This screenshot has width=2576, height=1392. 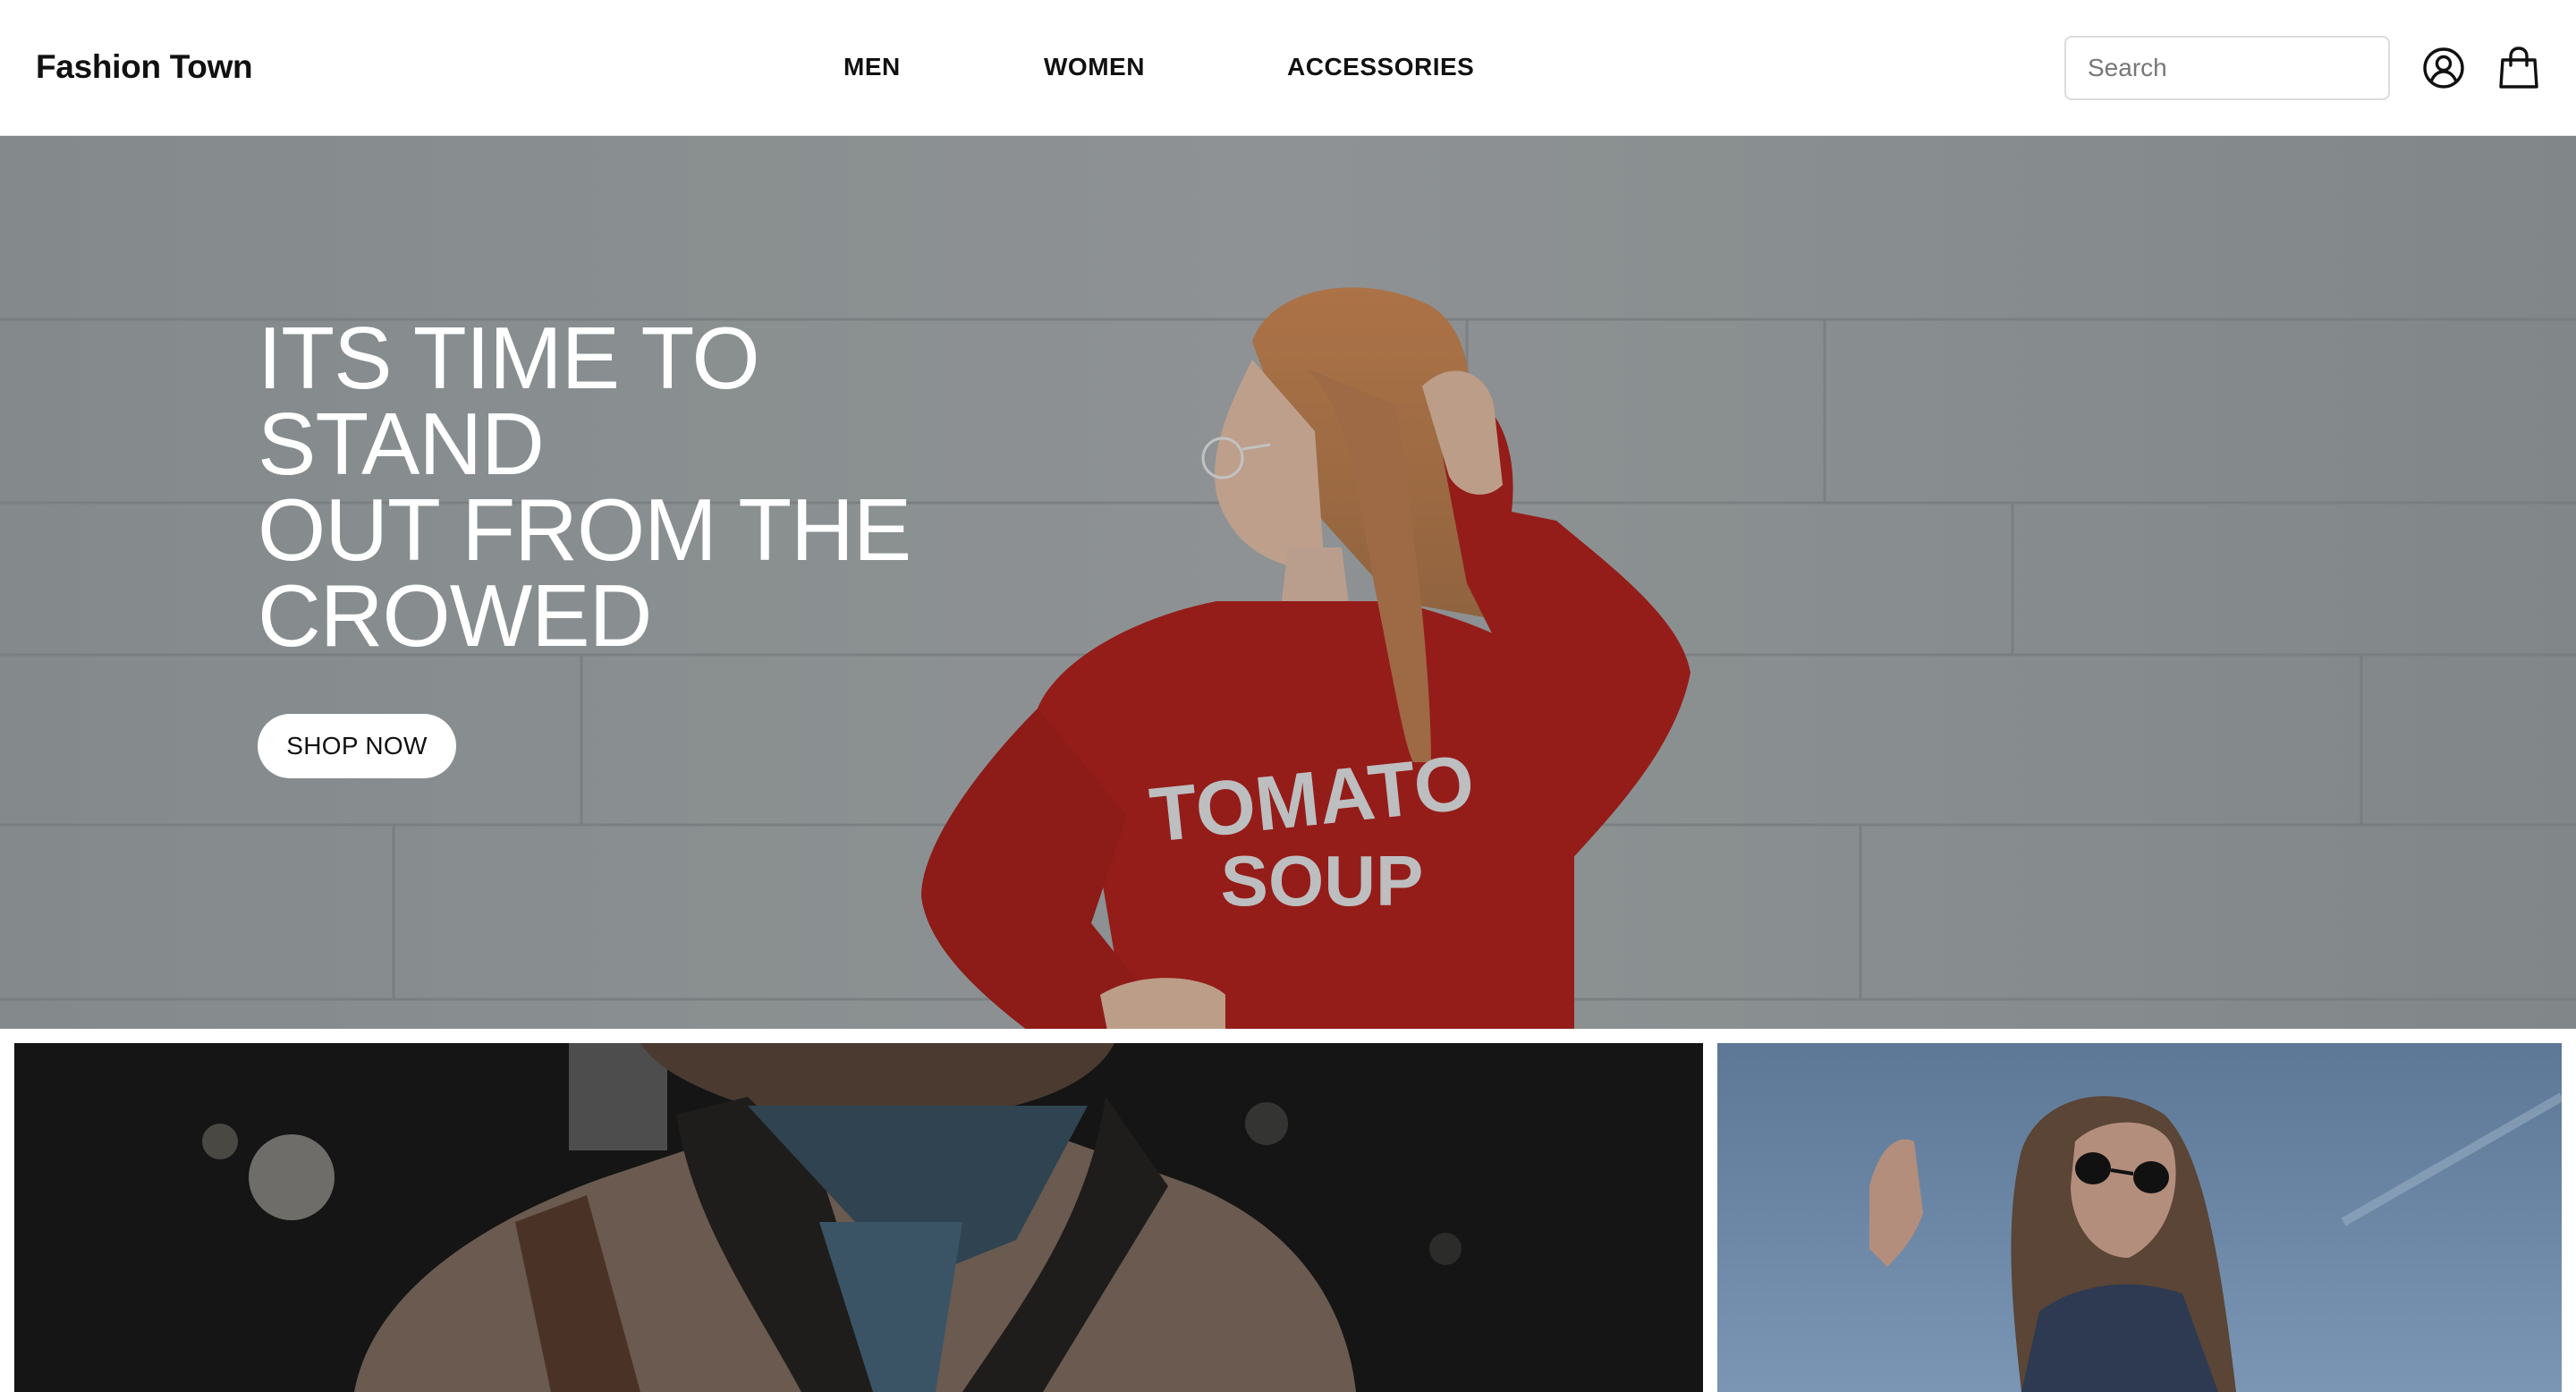 What do you see at coordinates (1094, 67) in the screenshot?
I see `nav-link-women: WOMEN` at bounding box center [1094, 67].